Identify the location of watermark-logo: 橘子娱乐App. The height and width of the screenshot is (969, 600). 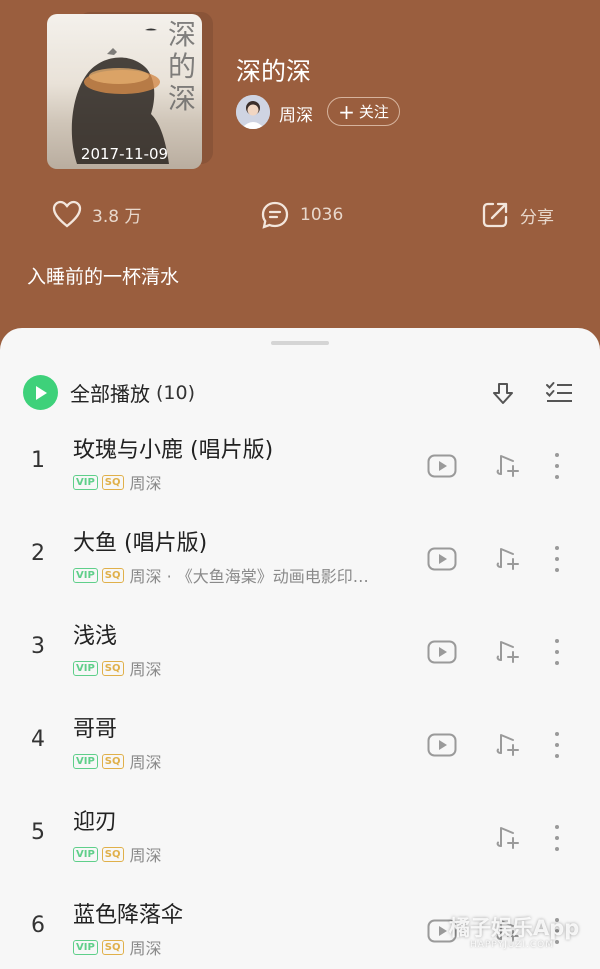
(514, 928).